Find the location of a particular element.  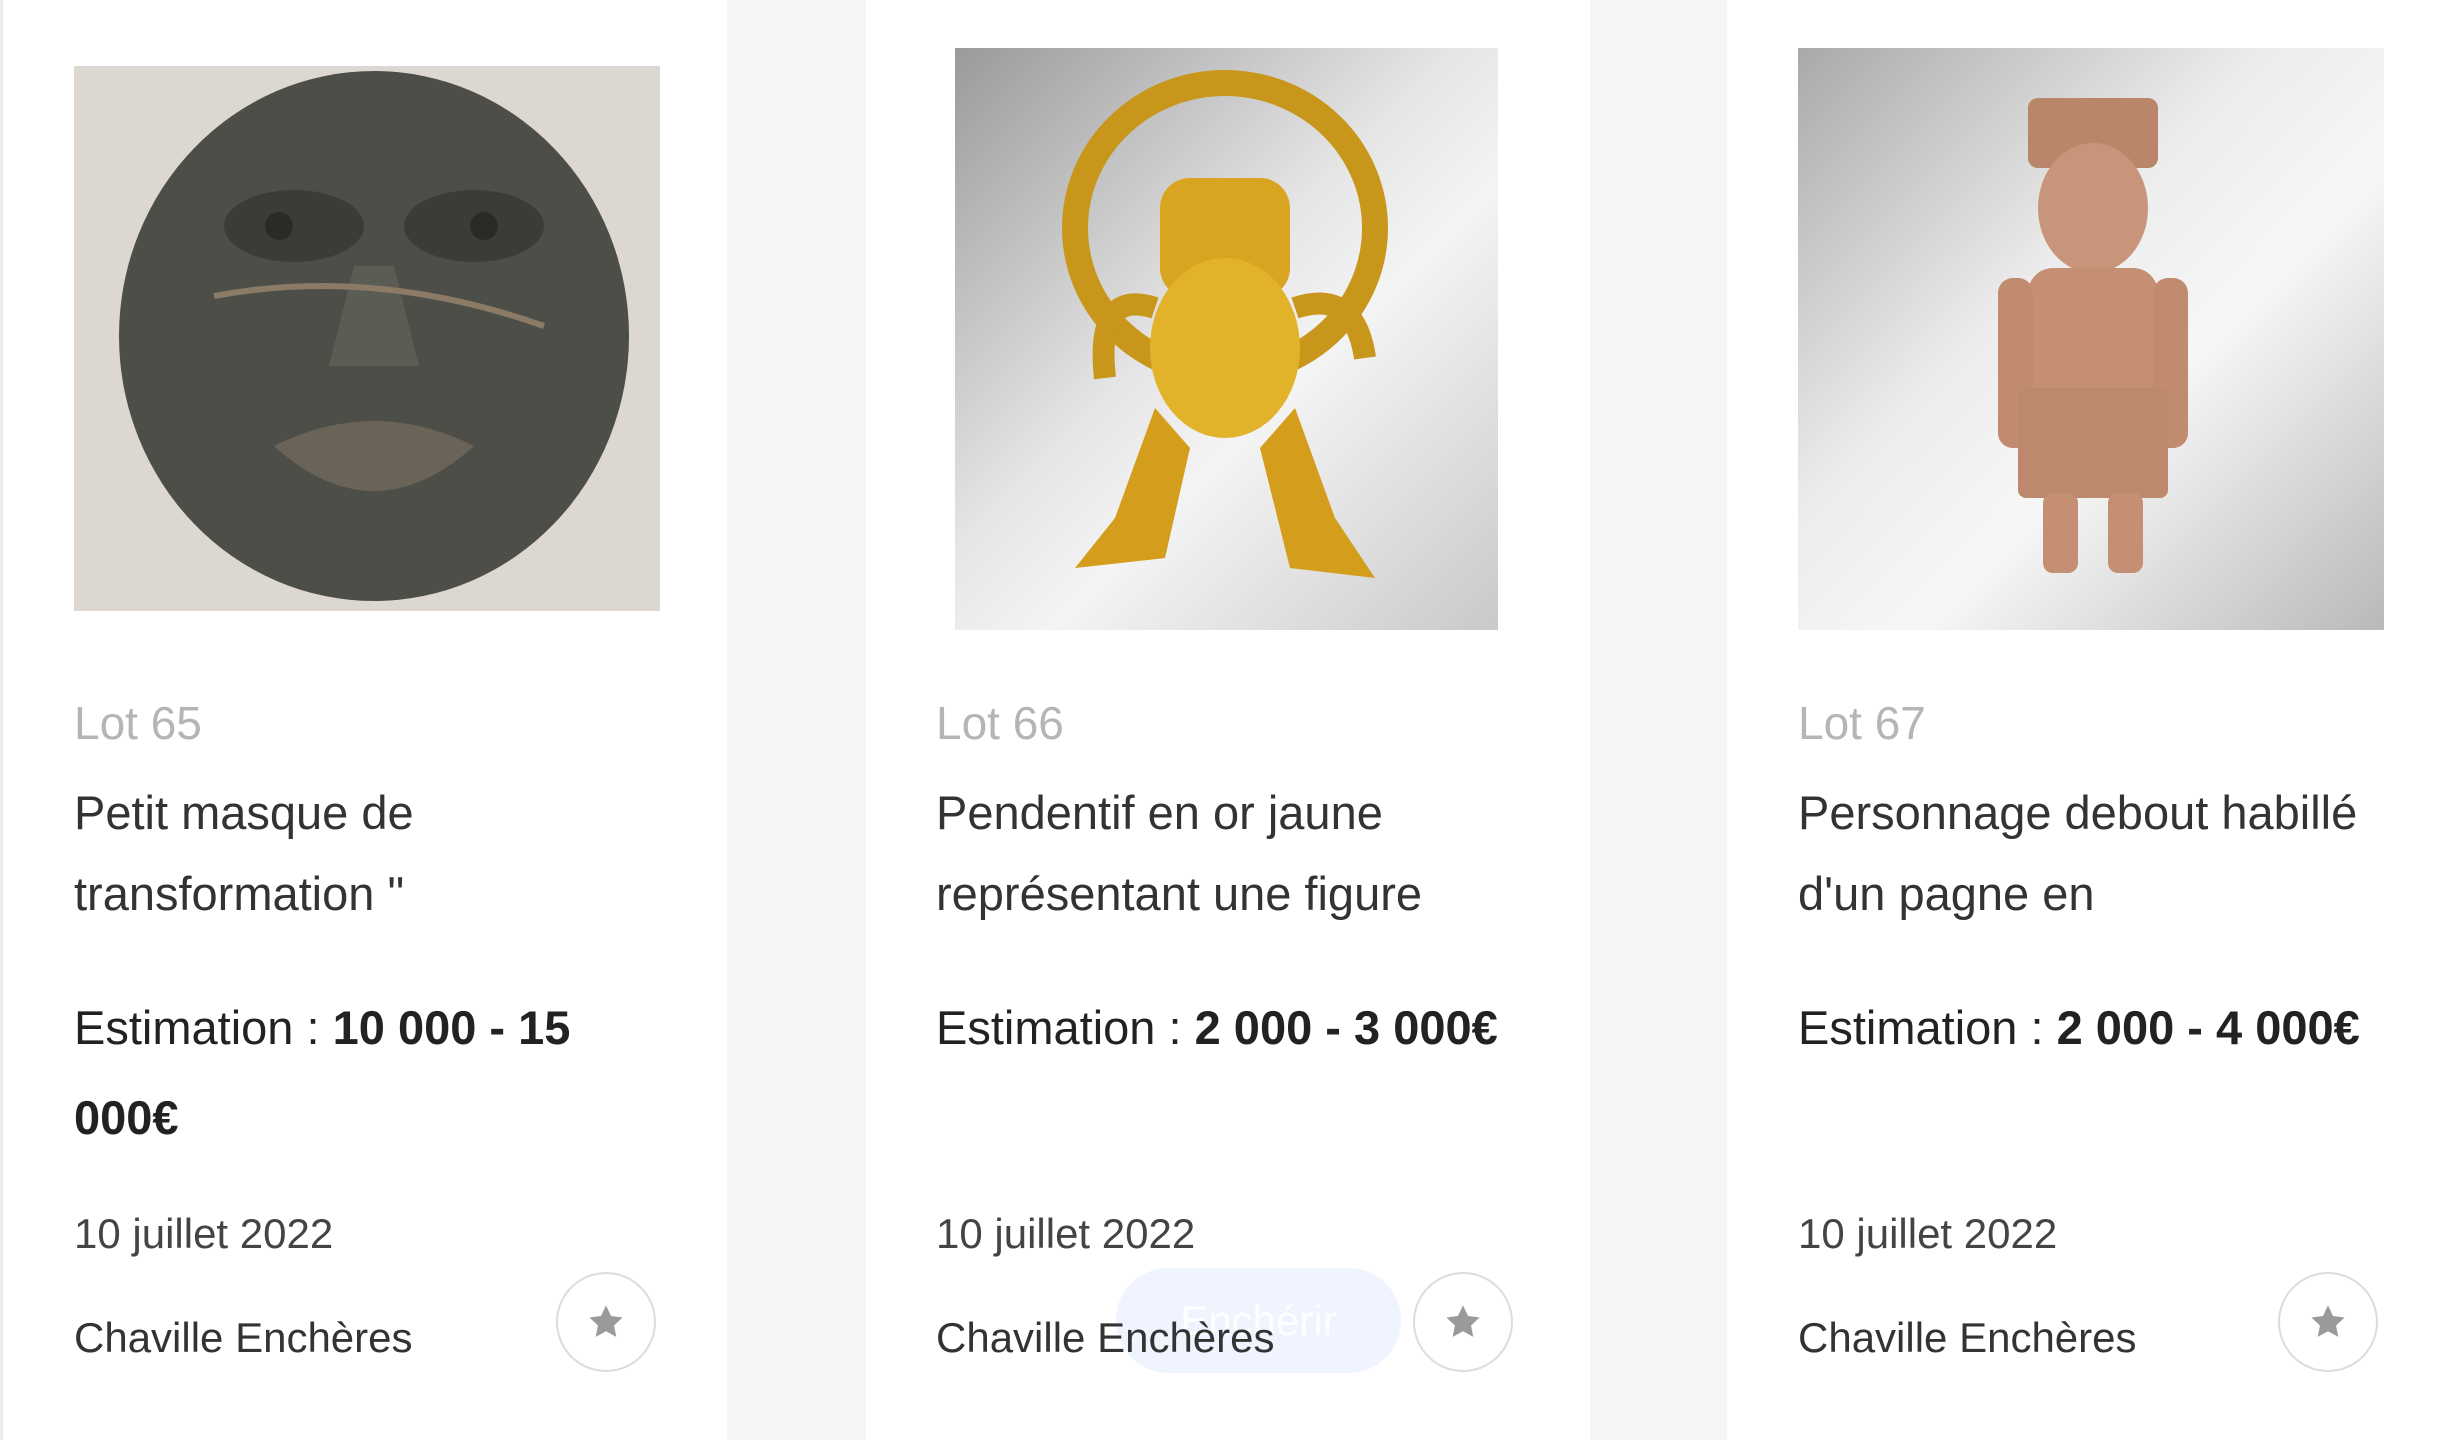

estimate-value: 2 000 - 3 000€ is located at coordinates (1346, 1027).